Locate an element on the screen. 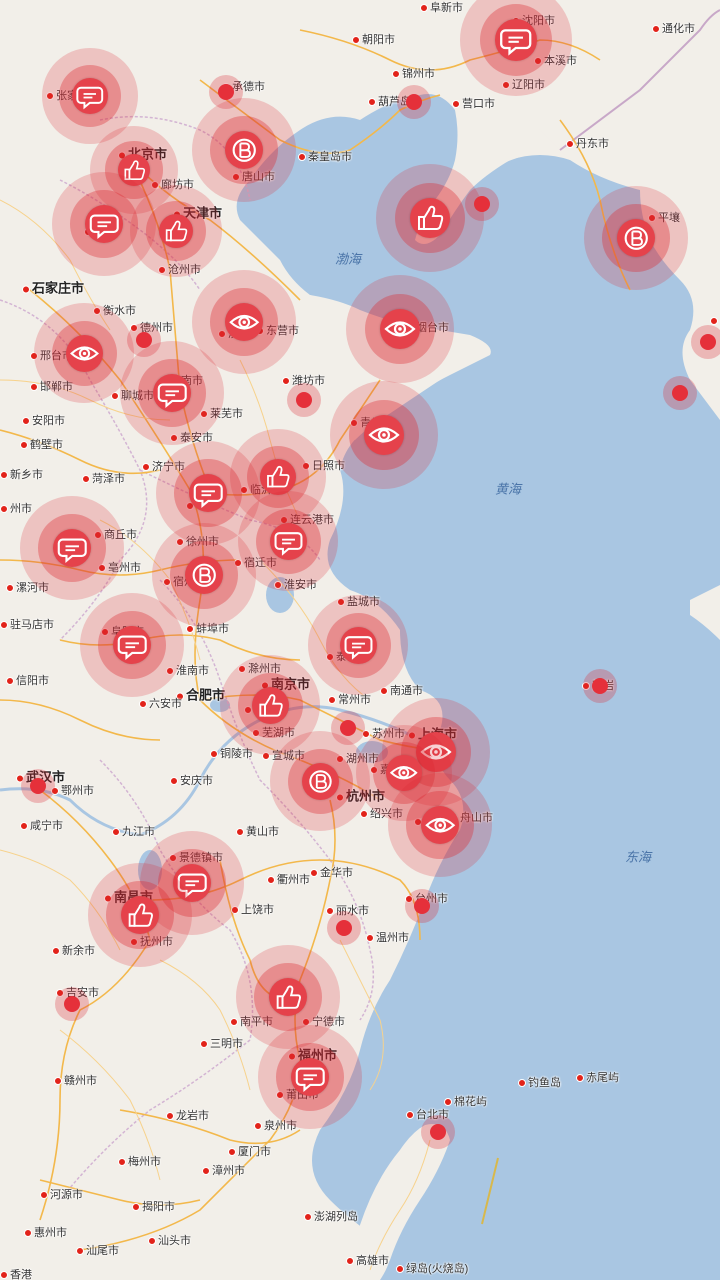 Image resolution: width=720 pixels, height=1280 pixels. city-name: 厦门市 is located at coordinates (254, 1152).